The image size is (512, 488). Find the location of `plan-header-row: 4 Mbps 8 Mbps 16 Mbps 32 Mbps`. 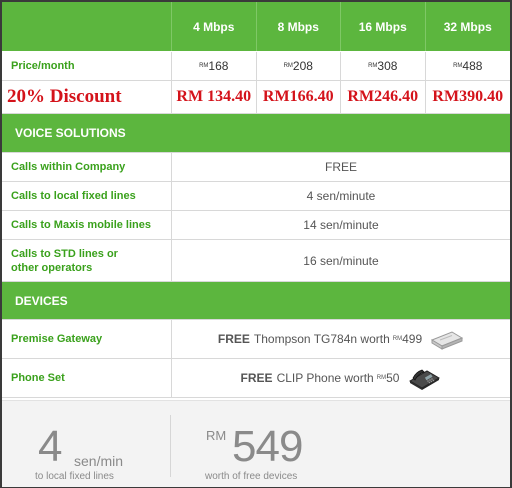

plan-header-row: 4 Mbps 8 Mbps 16 Mbps 32 Mbps is located at coordinates (256, 27).